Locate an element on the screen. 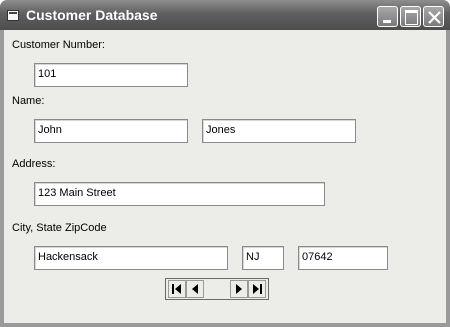 The width and height of the screenshot is (450, 327). previous-record-button is located at coordinates (195, 289).